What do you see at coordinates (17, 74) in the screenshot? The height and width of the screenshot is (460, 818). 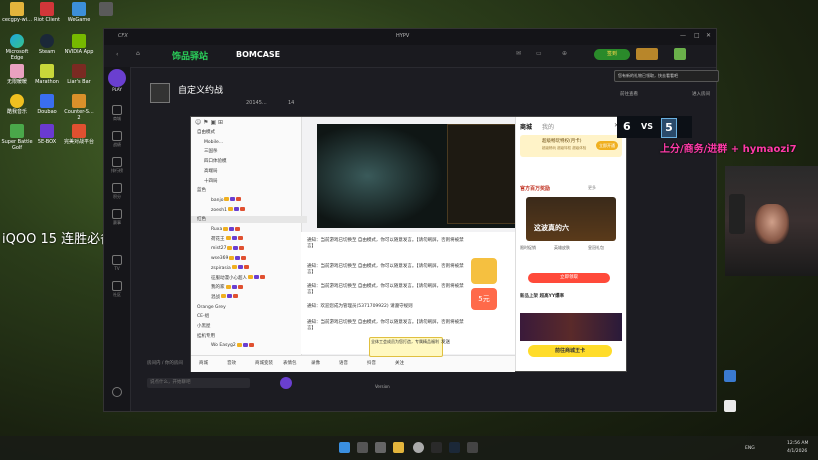 I see `desktop-icon-infinity: 无限暖暖` at bounding box center [17, 74].